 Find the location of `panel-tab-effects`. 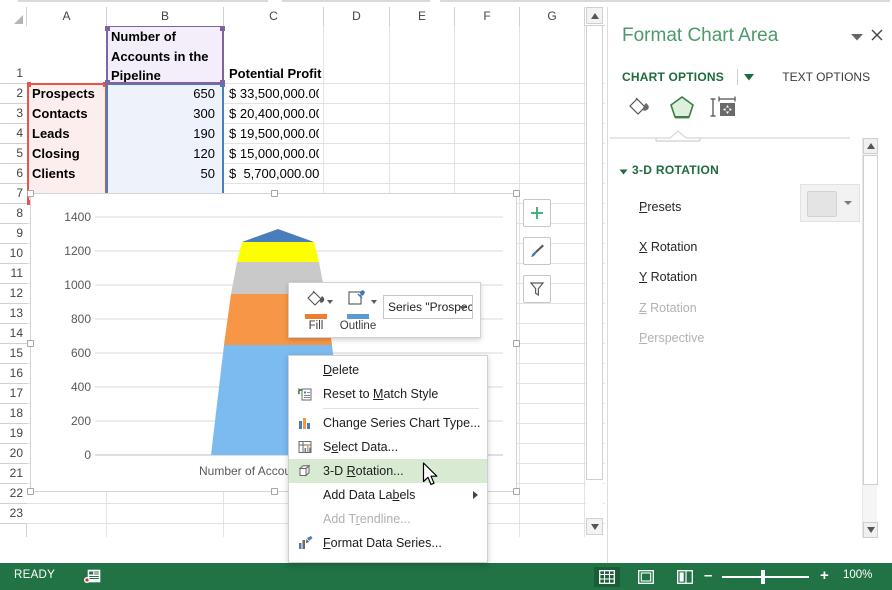

panel-tab-effects is located at coordinates (682, 108).